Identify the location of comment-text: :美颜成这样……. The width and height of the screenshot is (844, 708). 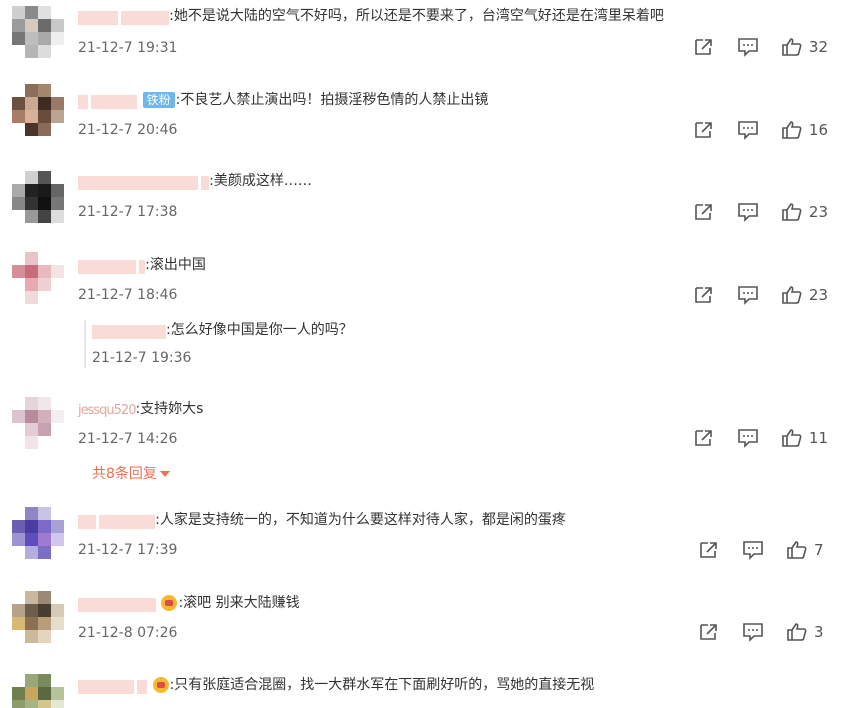
(260, 181).